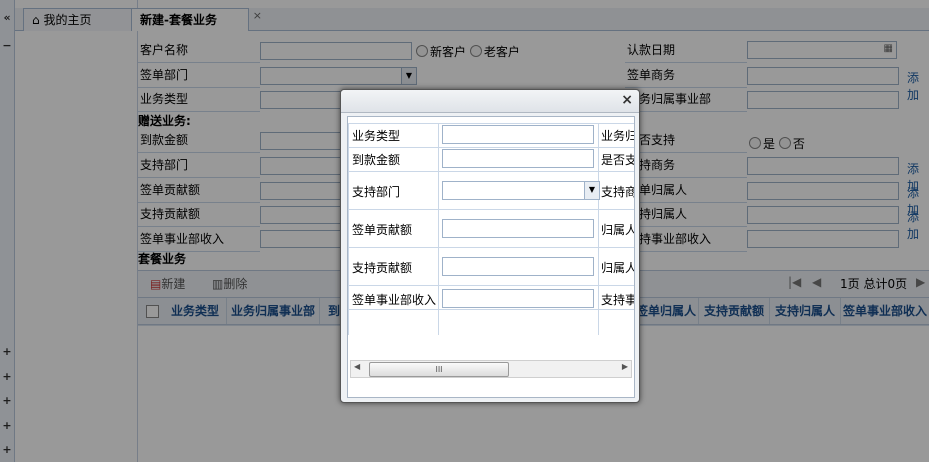 The image size is (929, 463). I want to click on dialog-label: 支持部门, so click(376, 192).